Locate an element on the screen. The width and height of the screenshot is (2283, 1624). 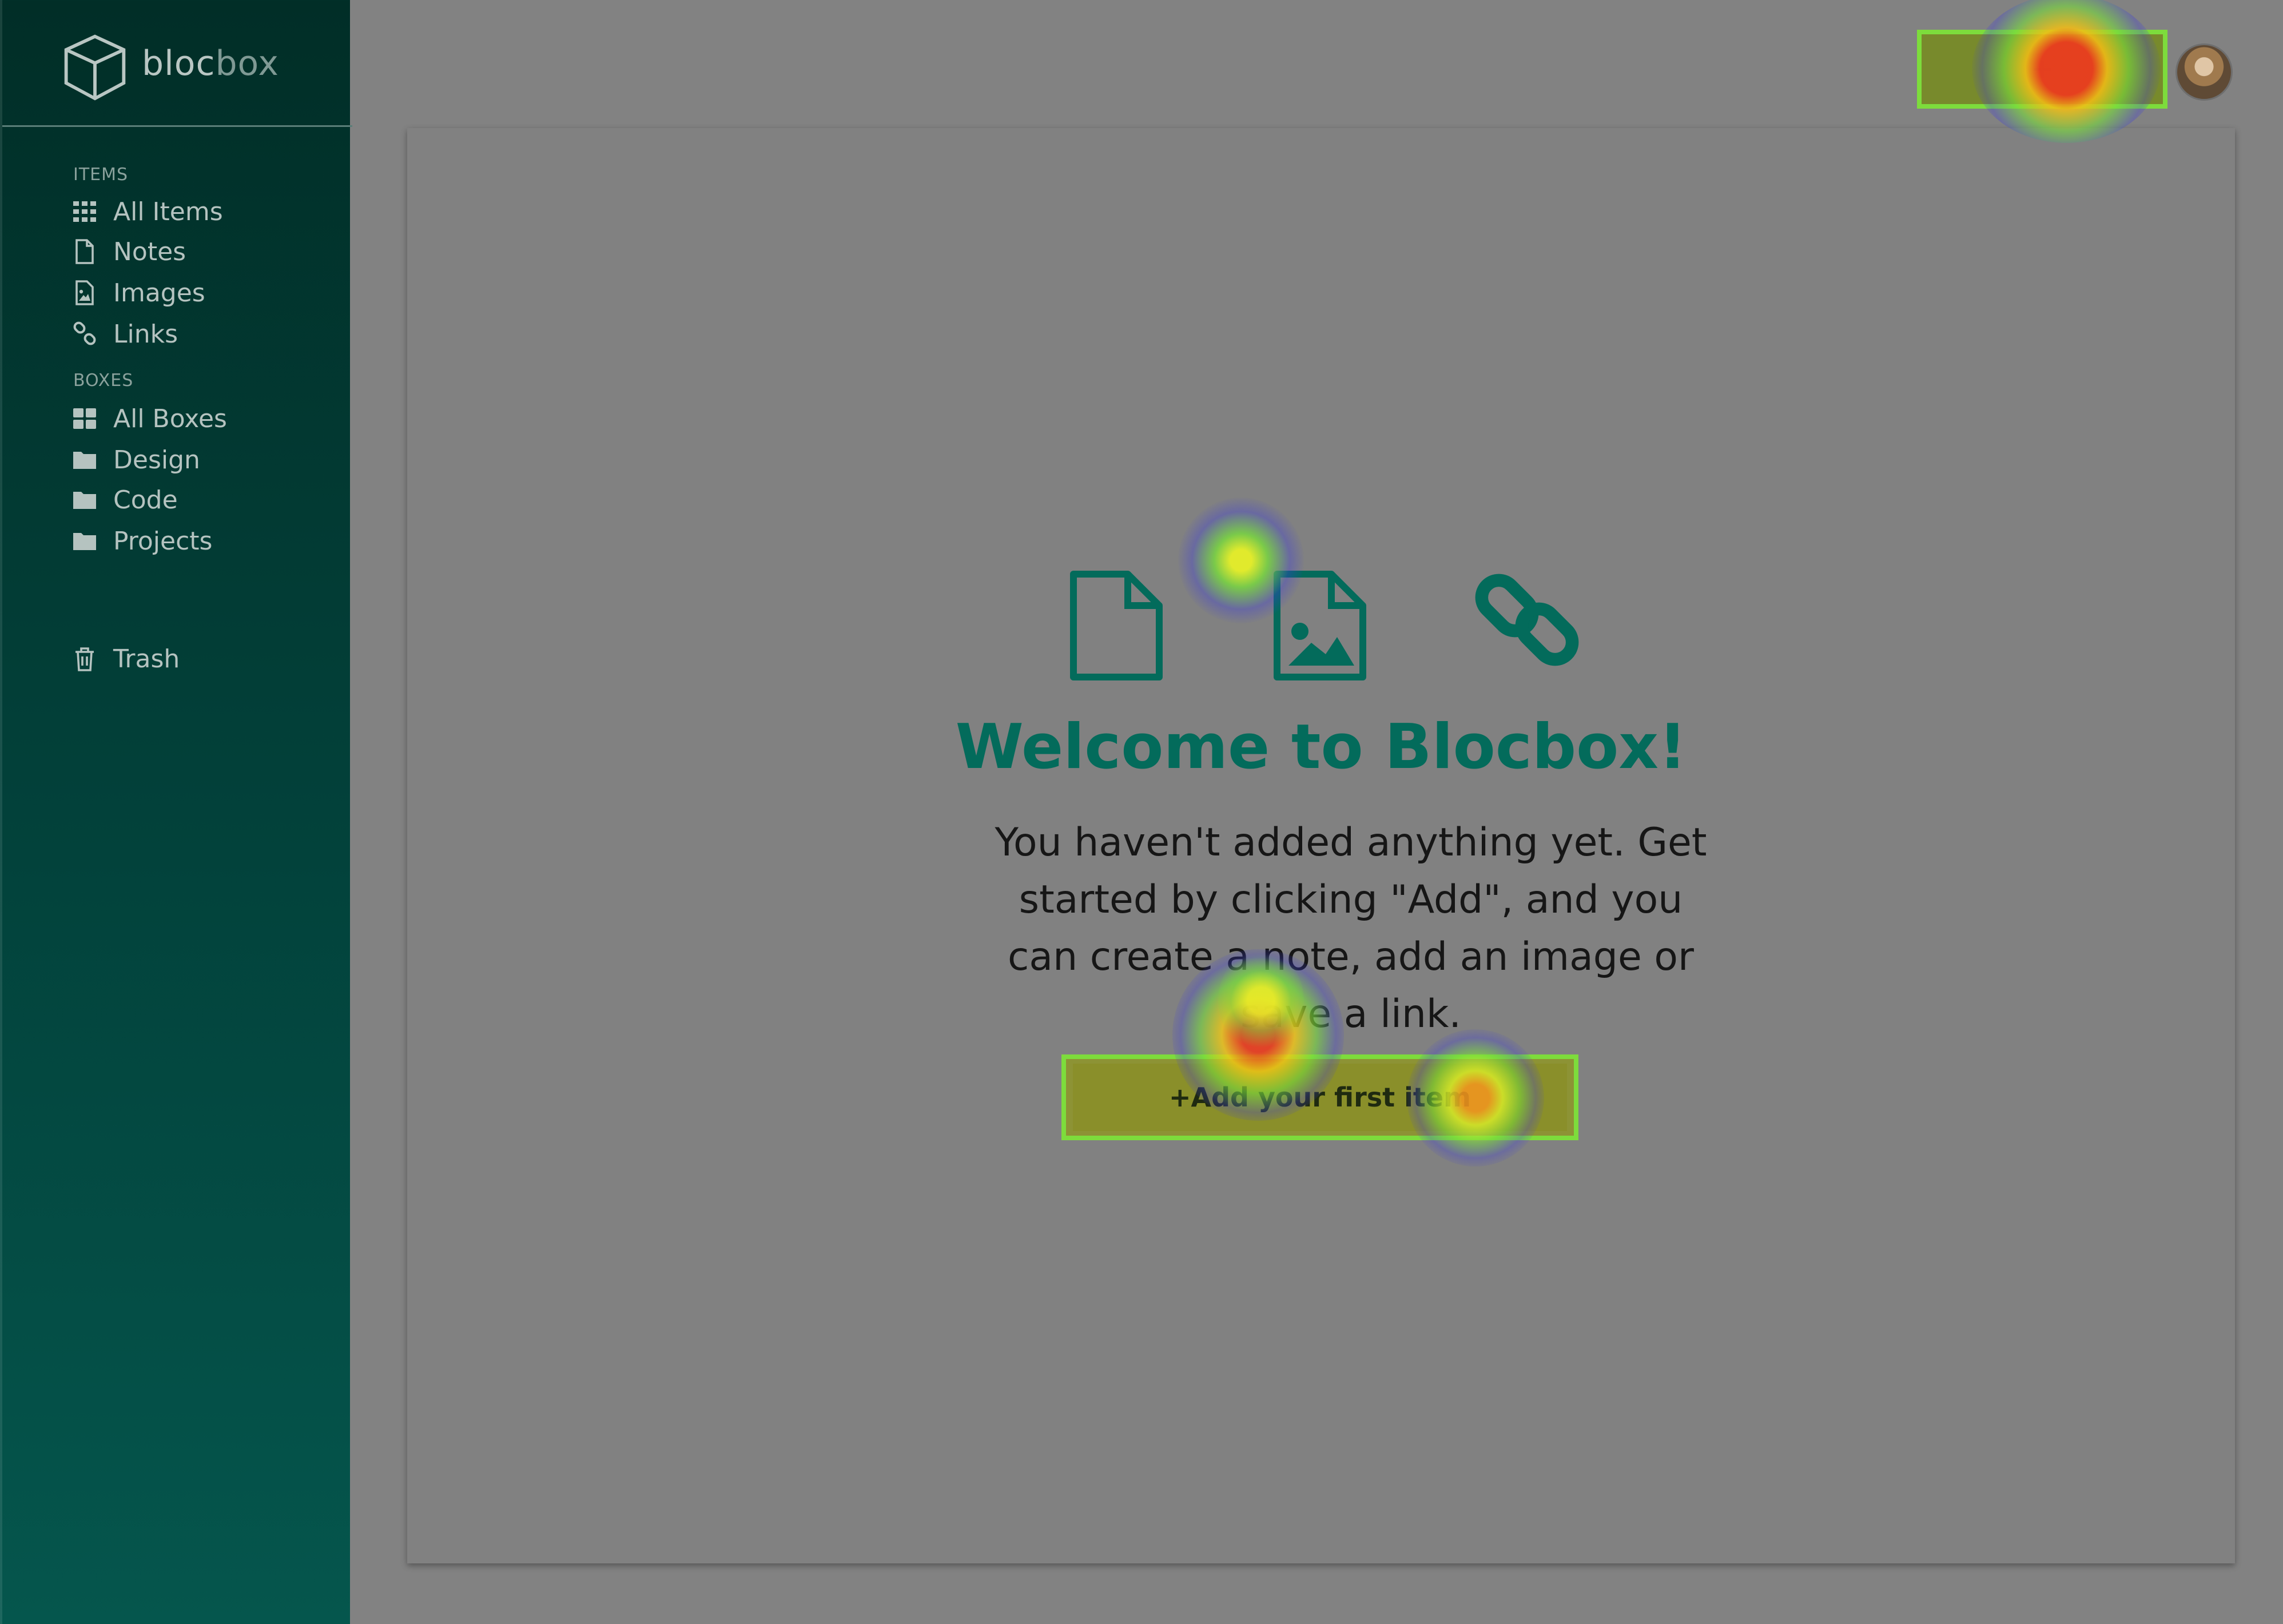
cube-logo-icon is located at coordinates (95, 67).